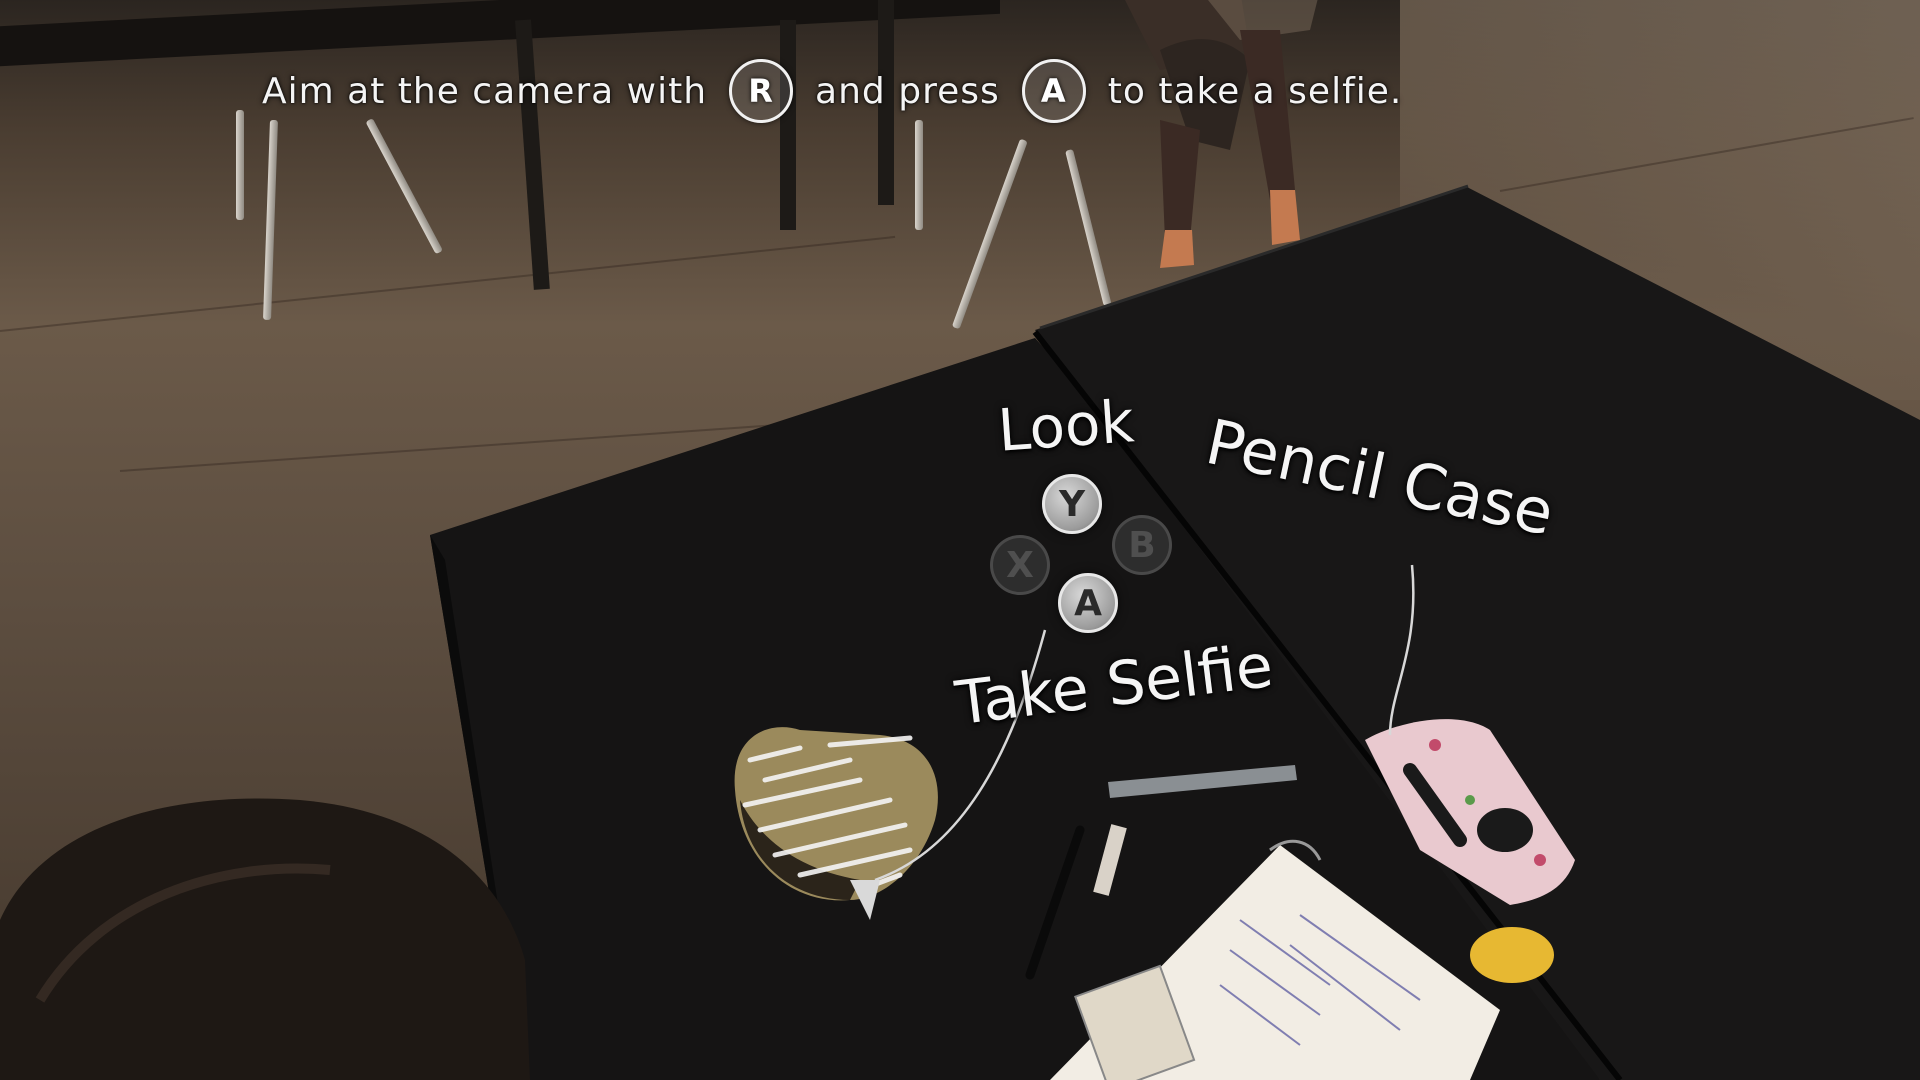 The height and width of the screenshot is (1080, 1920). What do you see at coordinates (485, 91) in the screenshot?
I see `hint-prefix: Aim at the camera with` at bounding box center [485, 91].